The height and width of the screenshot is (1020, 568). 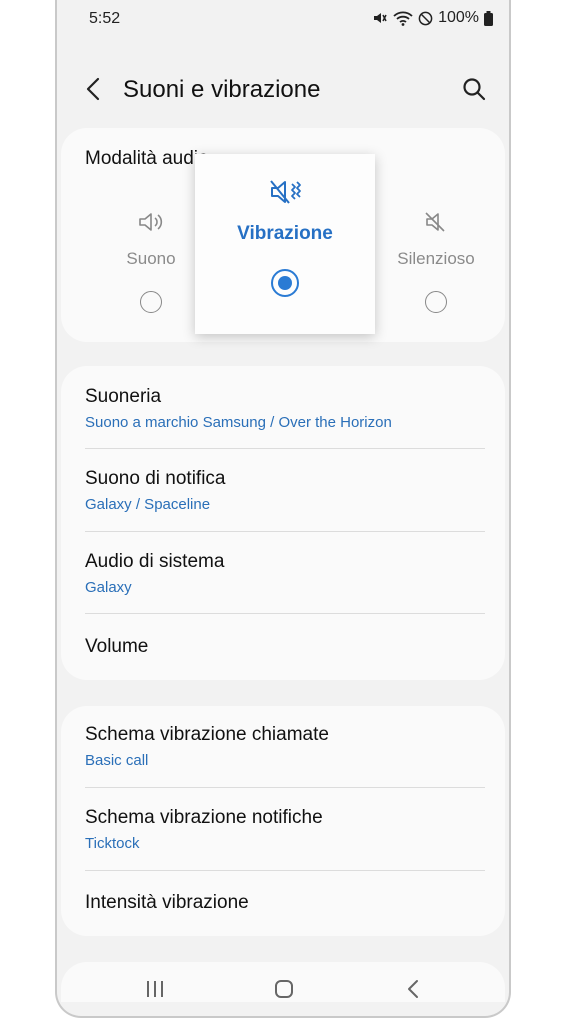 What do you see at coordinates (155, 989) in the screenshot?
I see `recents-icon` at bounding box center [155, 989].